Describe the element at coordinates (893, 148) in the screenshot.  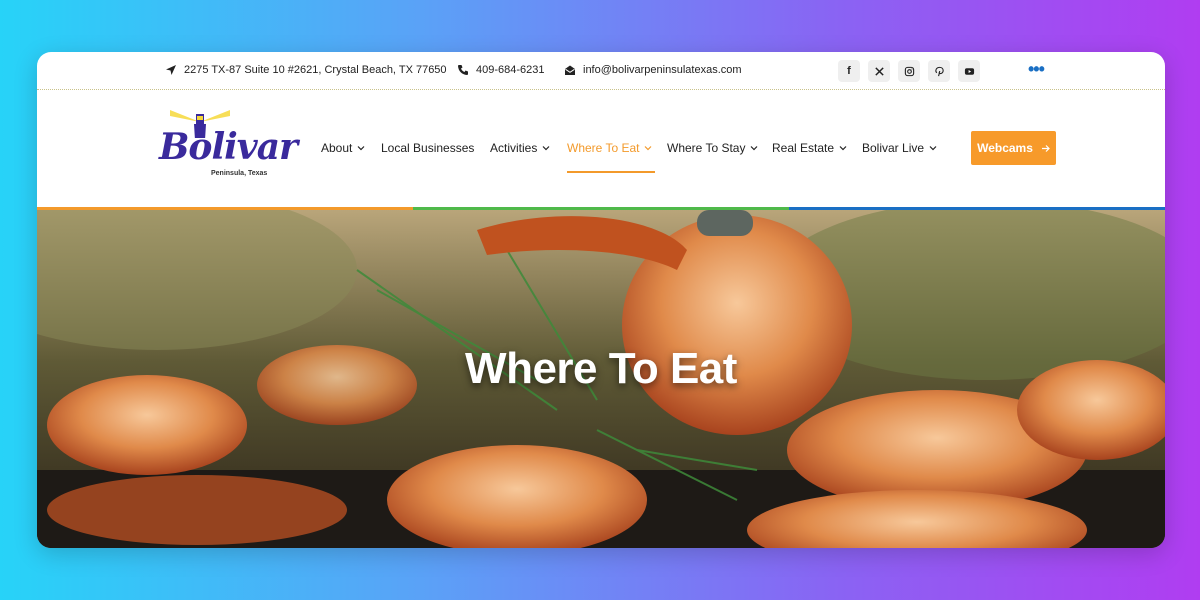
I see `nav-label: Bolivar Live` at that location.